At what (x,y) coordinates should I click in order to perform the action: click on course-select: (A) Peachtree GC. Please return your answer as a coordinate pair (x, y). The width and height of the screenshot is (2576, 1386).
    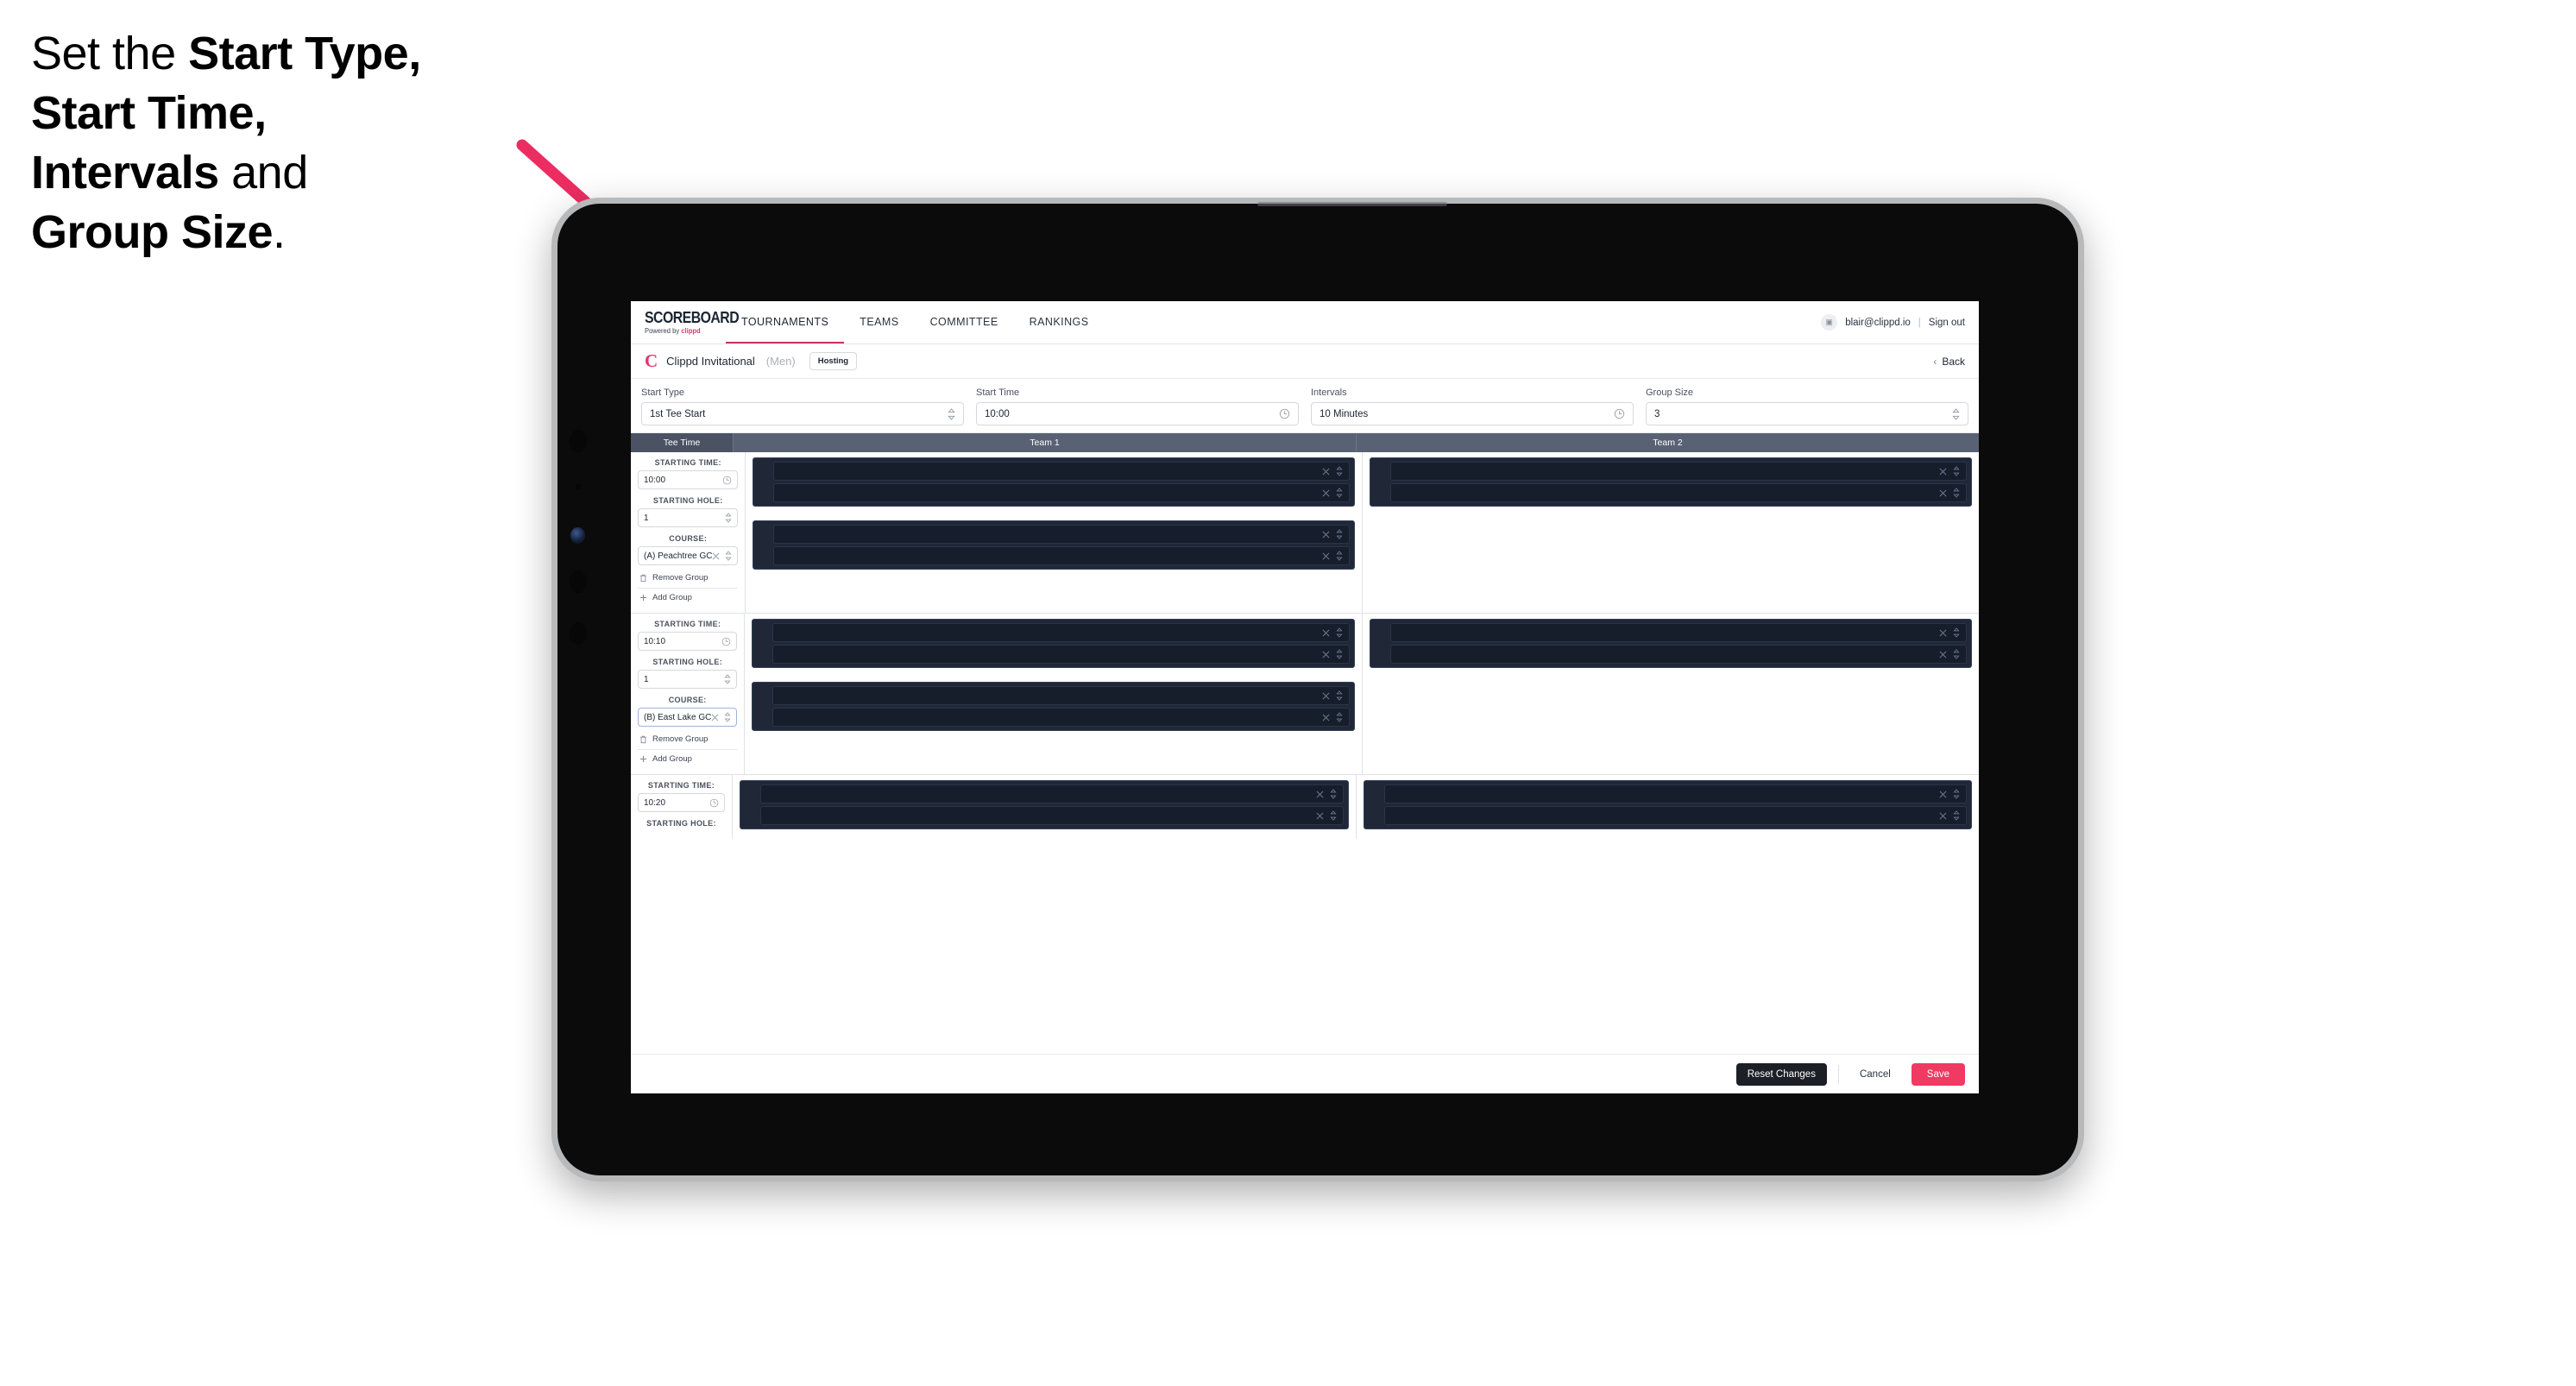
    Looking at the image, I should click on (688, 556).